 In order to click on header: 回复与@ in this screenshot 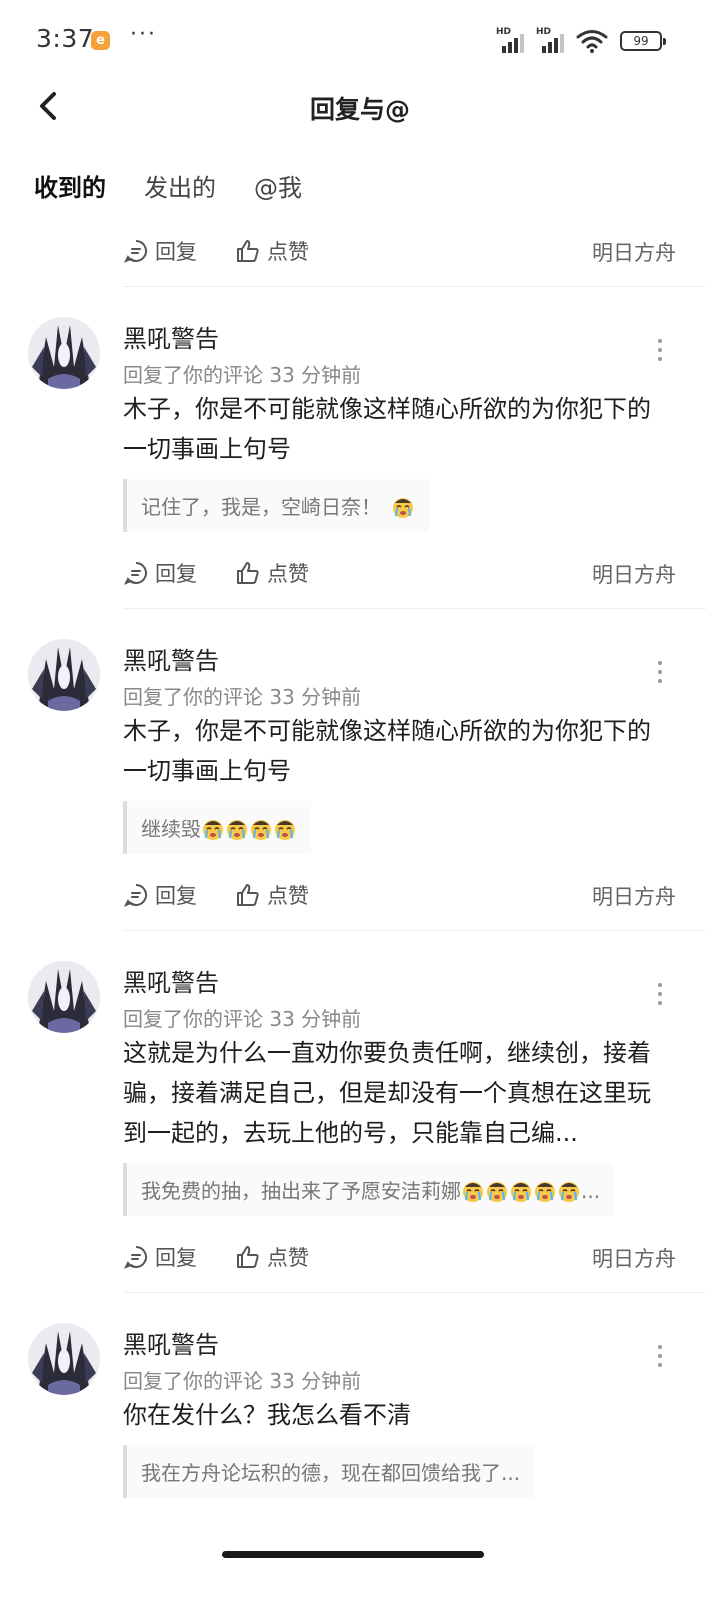, I will do `click(360, 106)`.